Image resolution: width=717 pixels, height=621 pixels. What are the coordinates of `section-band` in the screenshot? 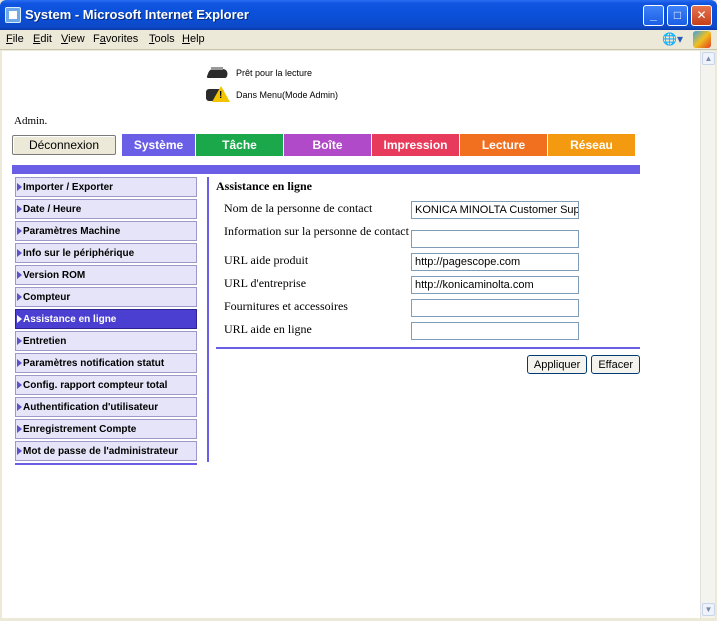 It's located at (326, 169).